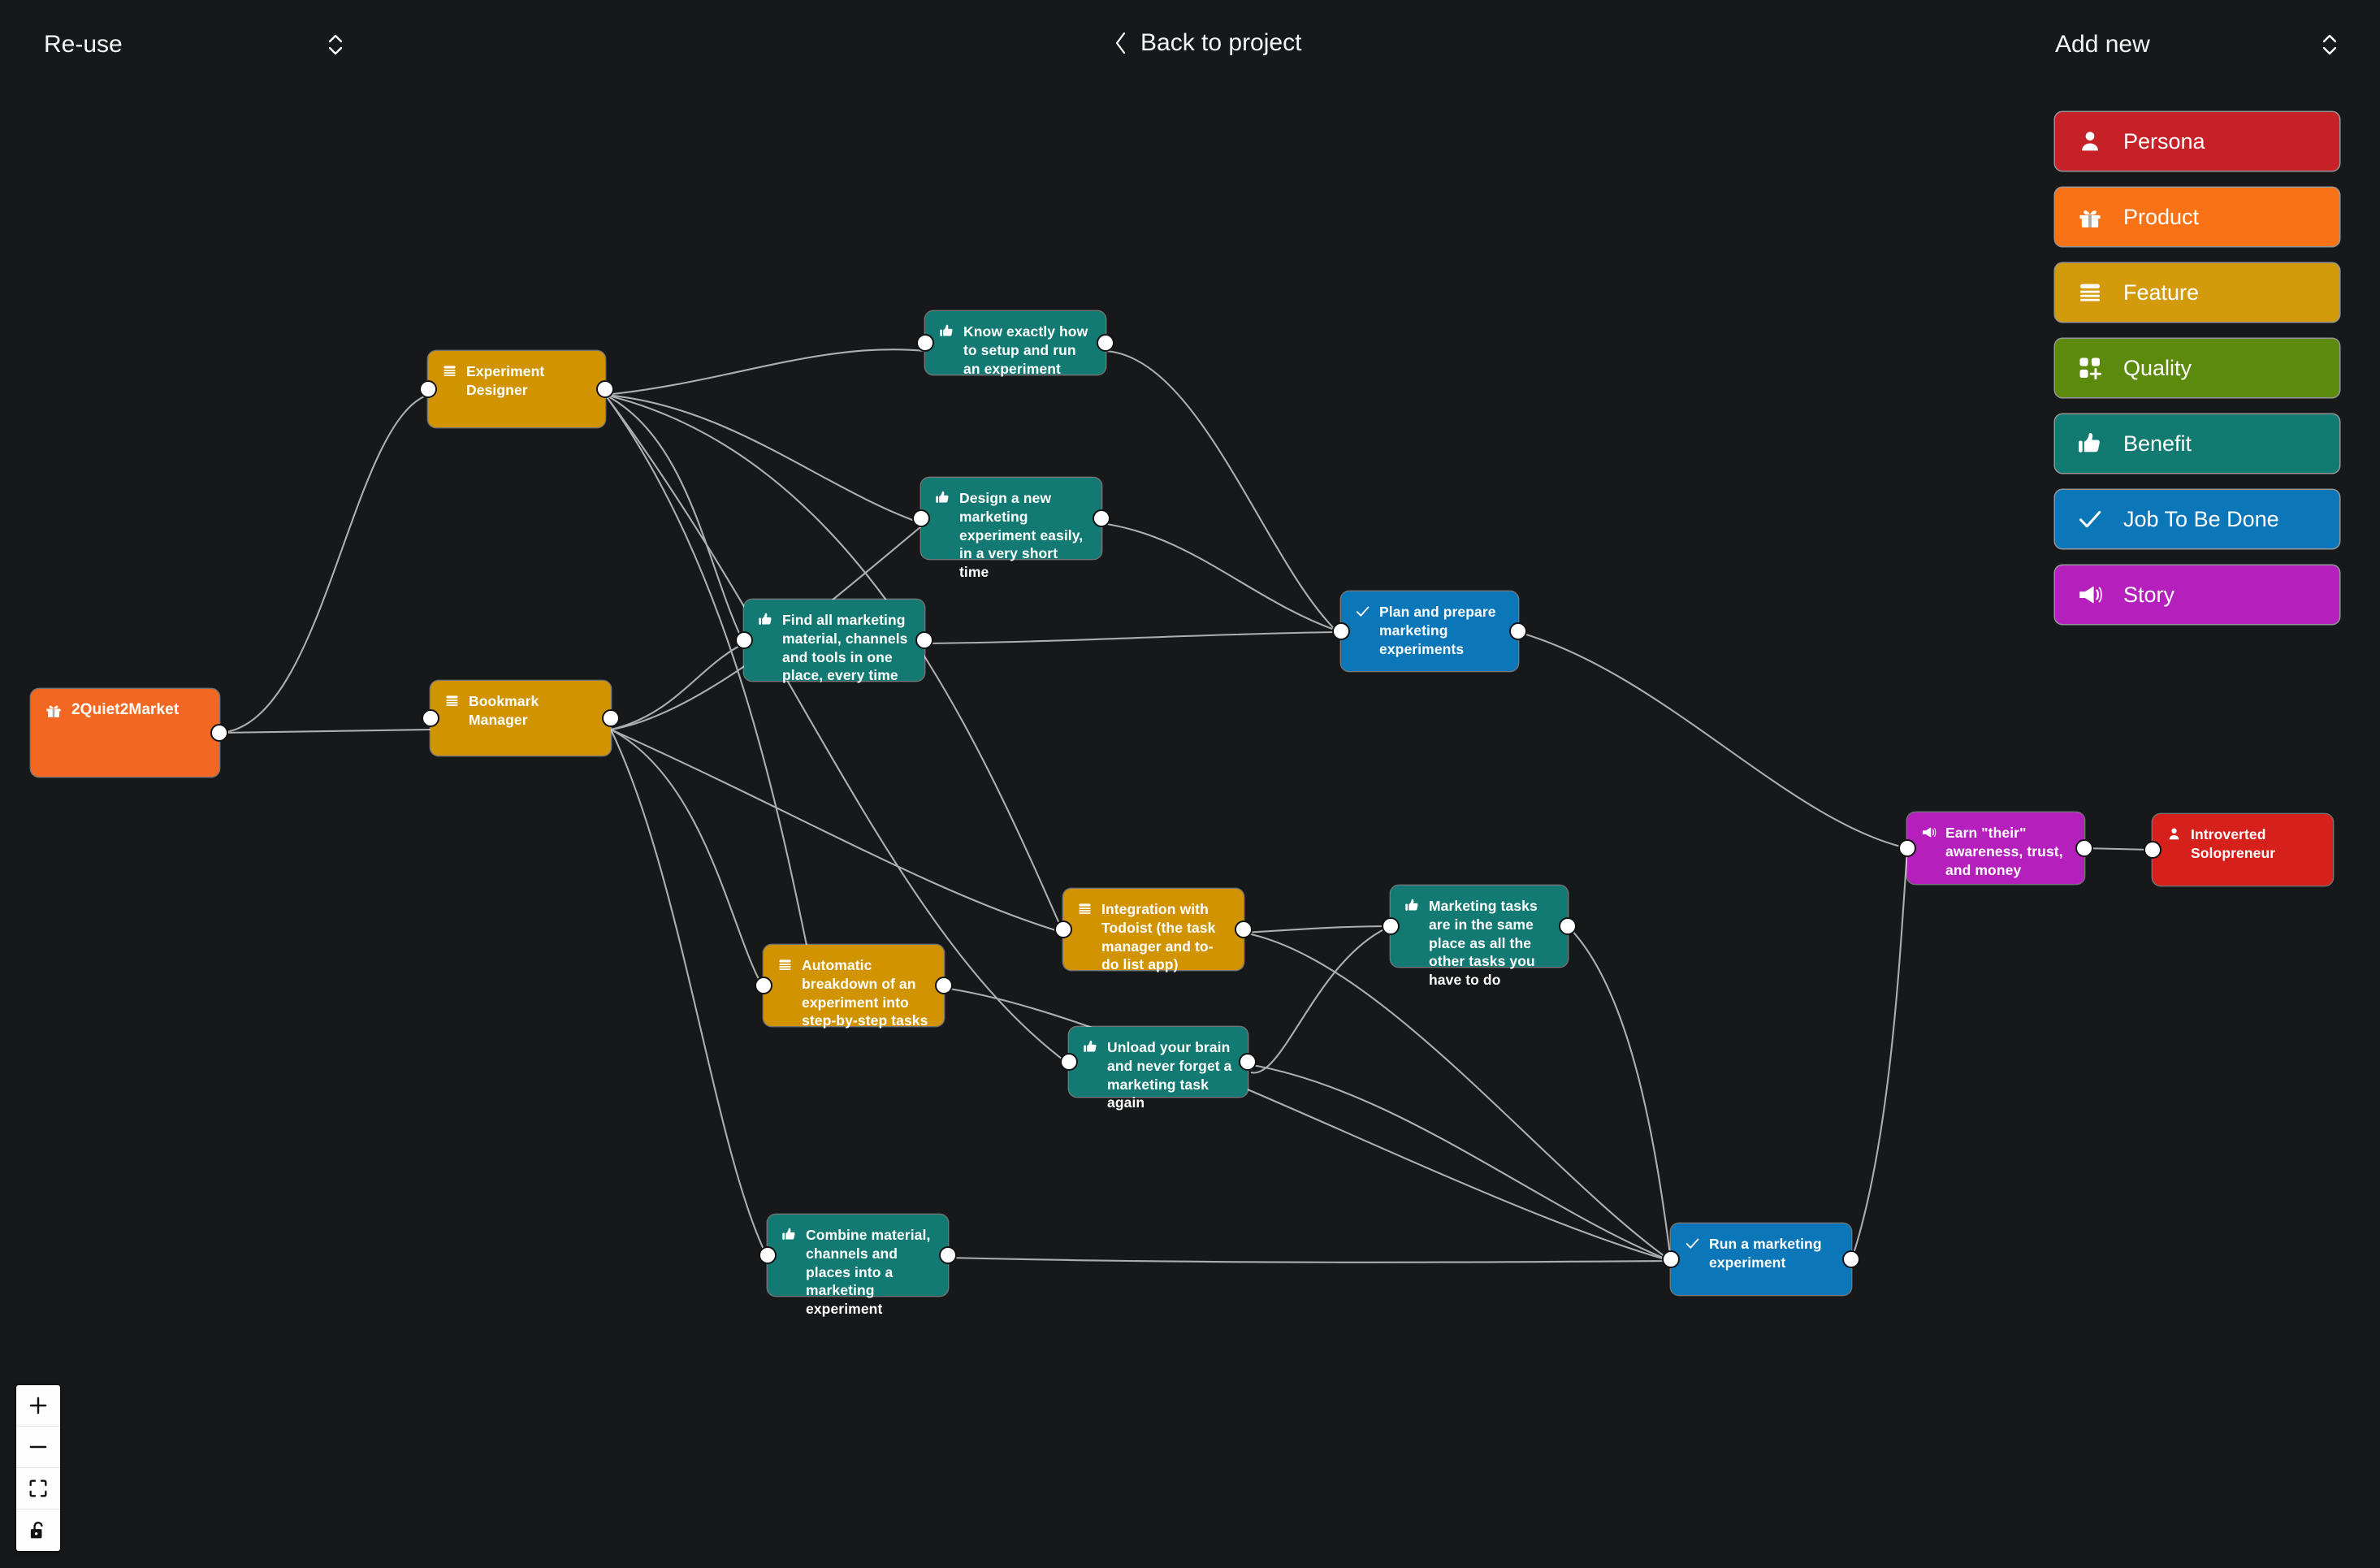 This screenshot has width=2380, height=1568. I want to click on canvas-node-runexp: Run a marketing experiment, so click(1761, 1259).